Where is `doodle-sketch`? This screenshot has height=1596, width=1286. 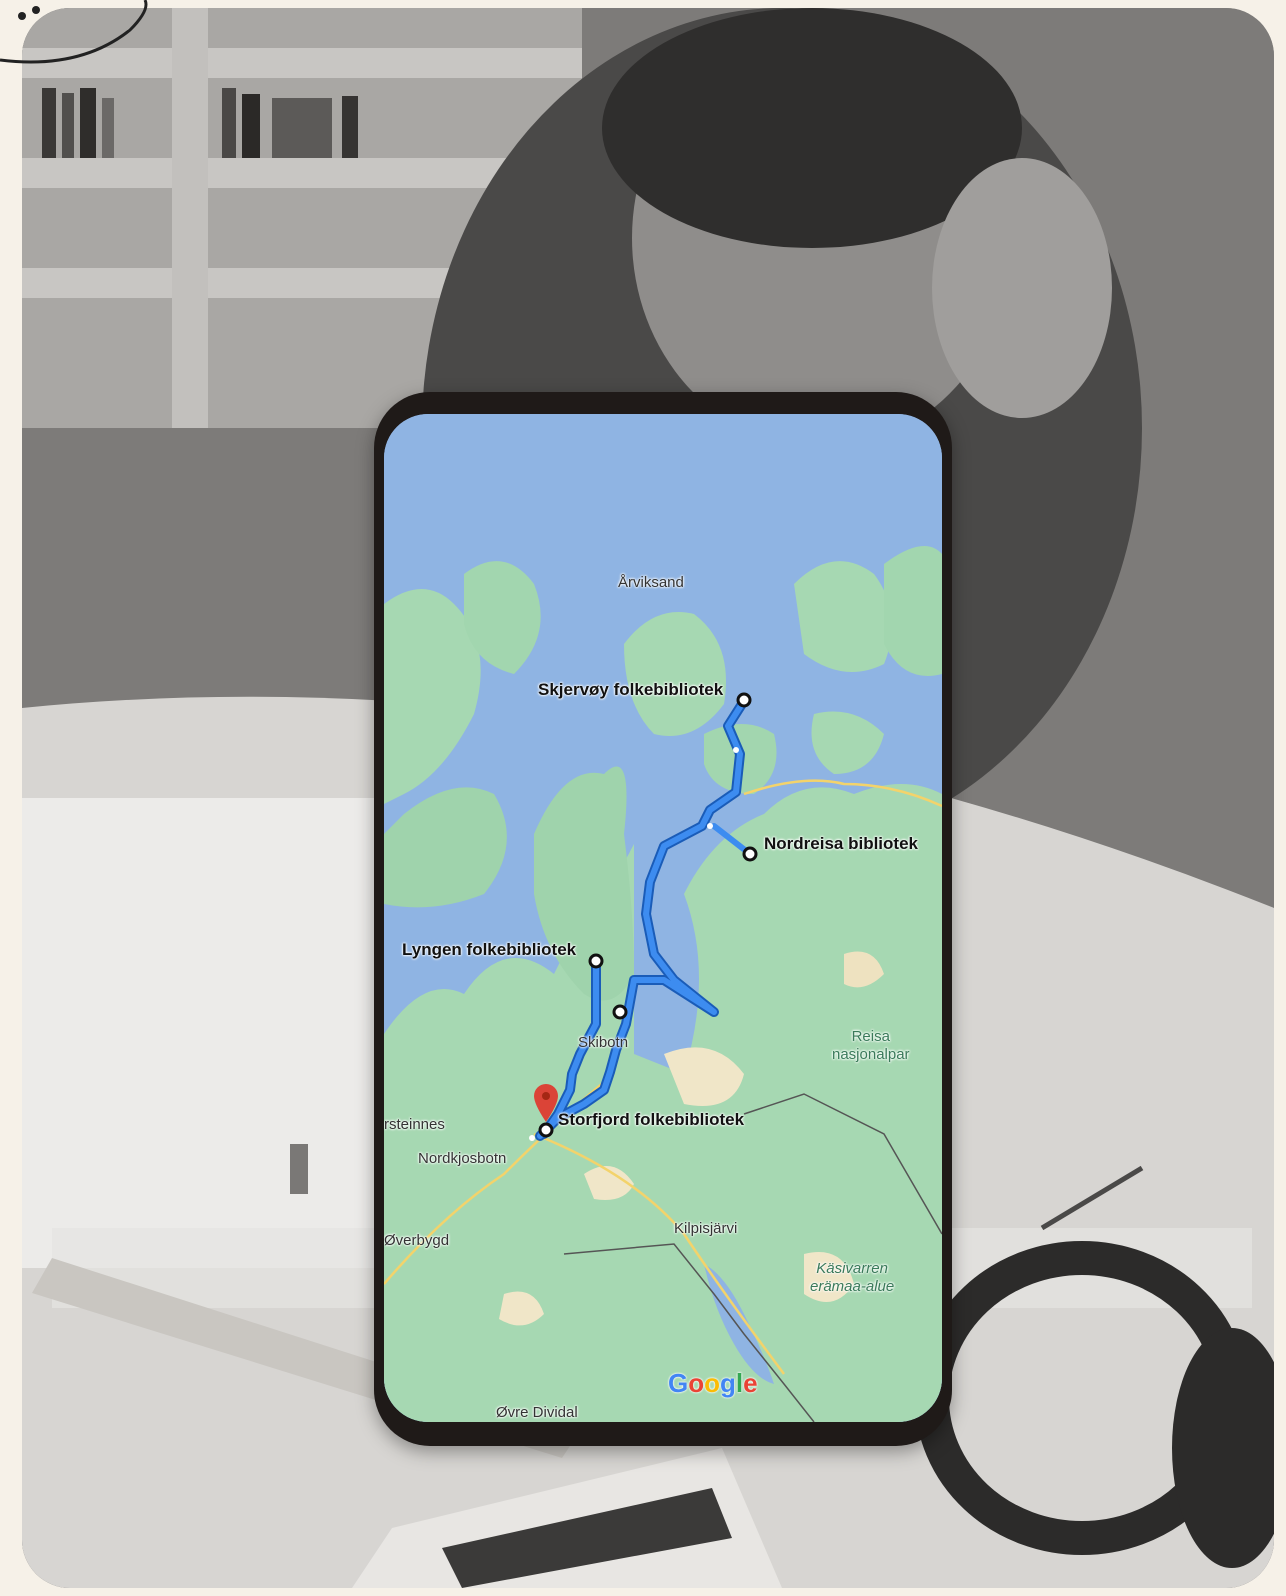
doodle-sketch is located at coordinates (74, 32).